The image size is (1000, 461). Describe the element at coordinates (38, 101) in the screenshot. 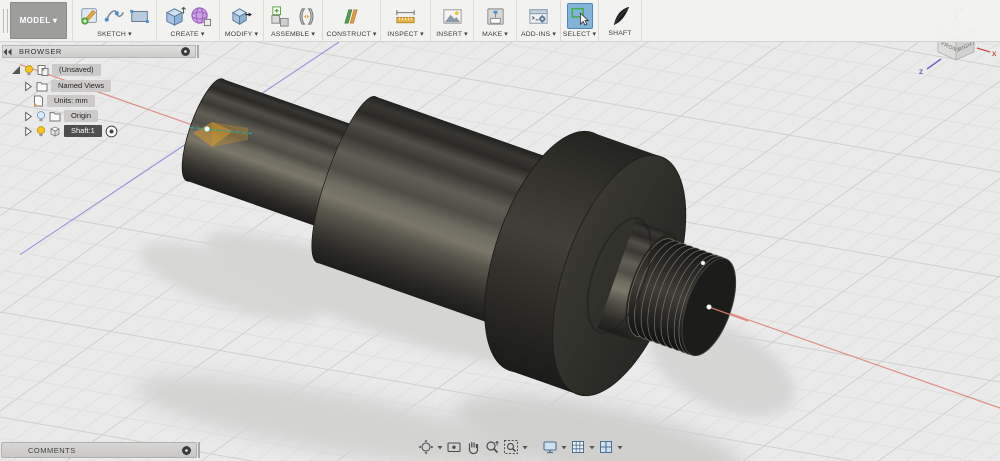

I see `document-icon` at that location.